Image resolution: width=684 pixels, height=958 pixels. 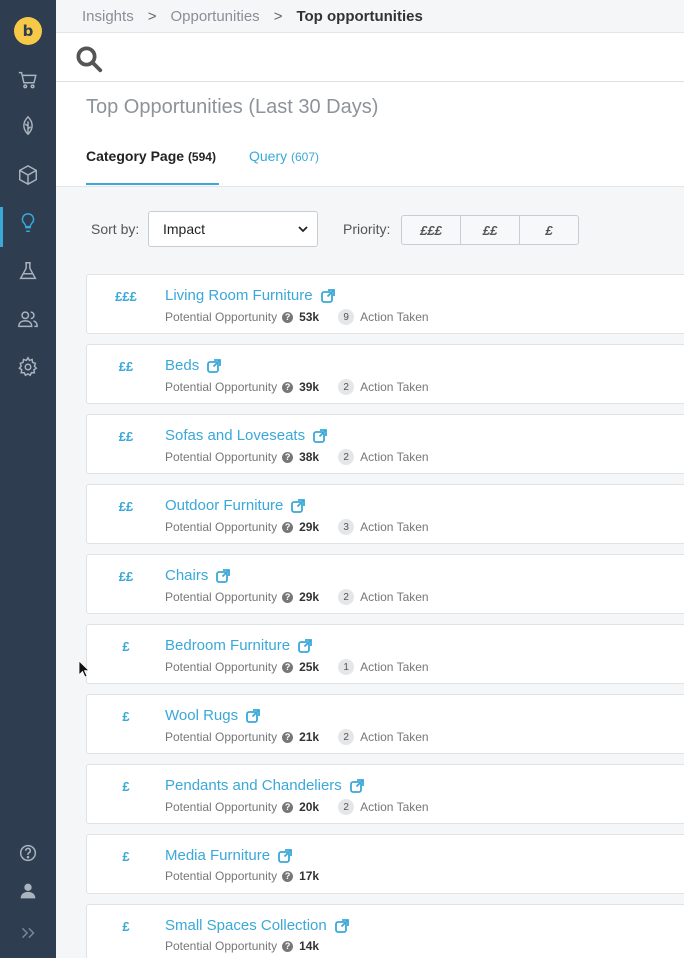 I want to click on opportunity-meta: Potential Opportunity? 17k, so click(x=242, y=876).